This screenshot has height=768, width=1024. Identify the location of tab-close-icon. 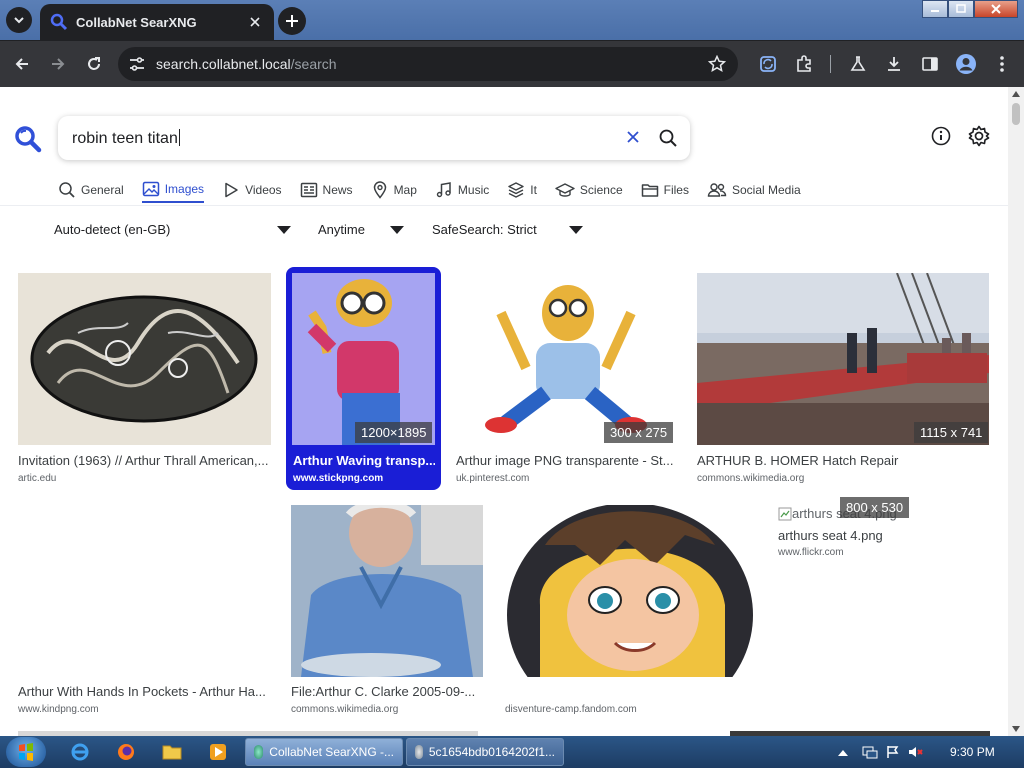
(255, 22).